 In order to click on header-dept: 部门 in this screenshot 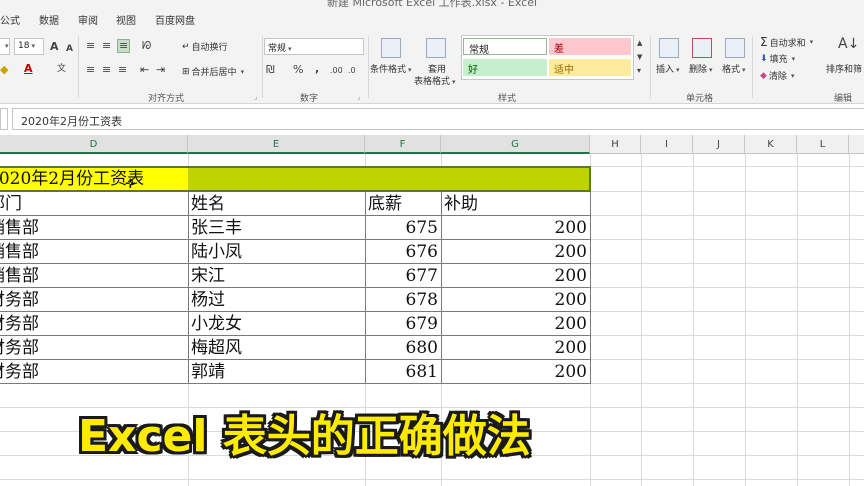, I will do `click(94, 204)`.